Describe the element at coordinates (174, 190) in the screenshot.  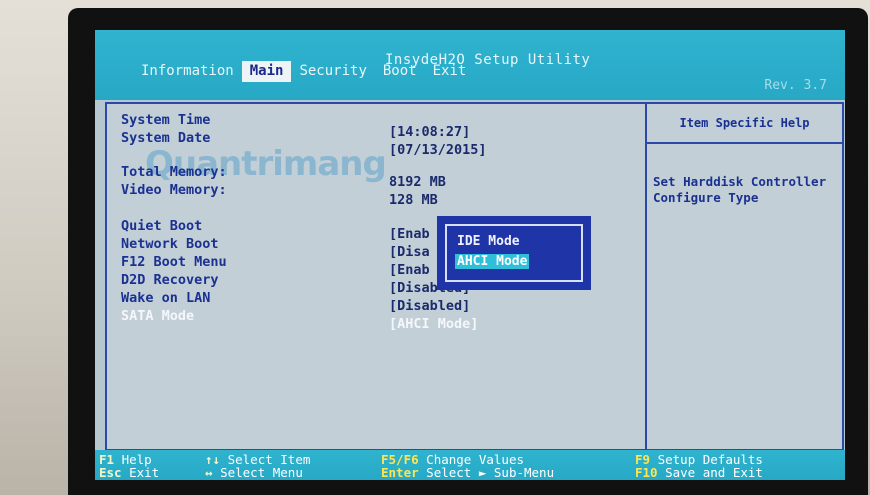
I see `setting-label-video-memory: Video Memory:` at that location.